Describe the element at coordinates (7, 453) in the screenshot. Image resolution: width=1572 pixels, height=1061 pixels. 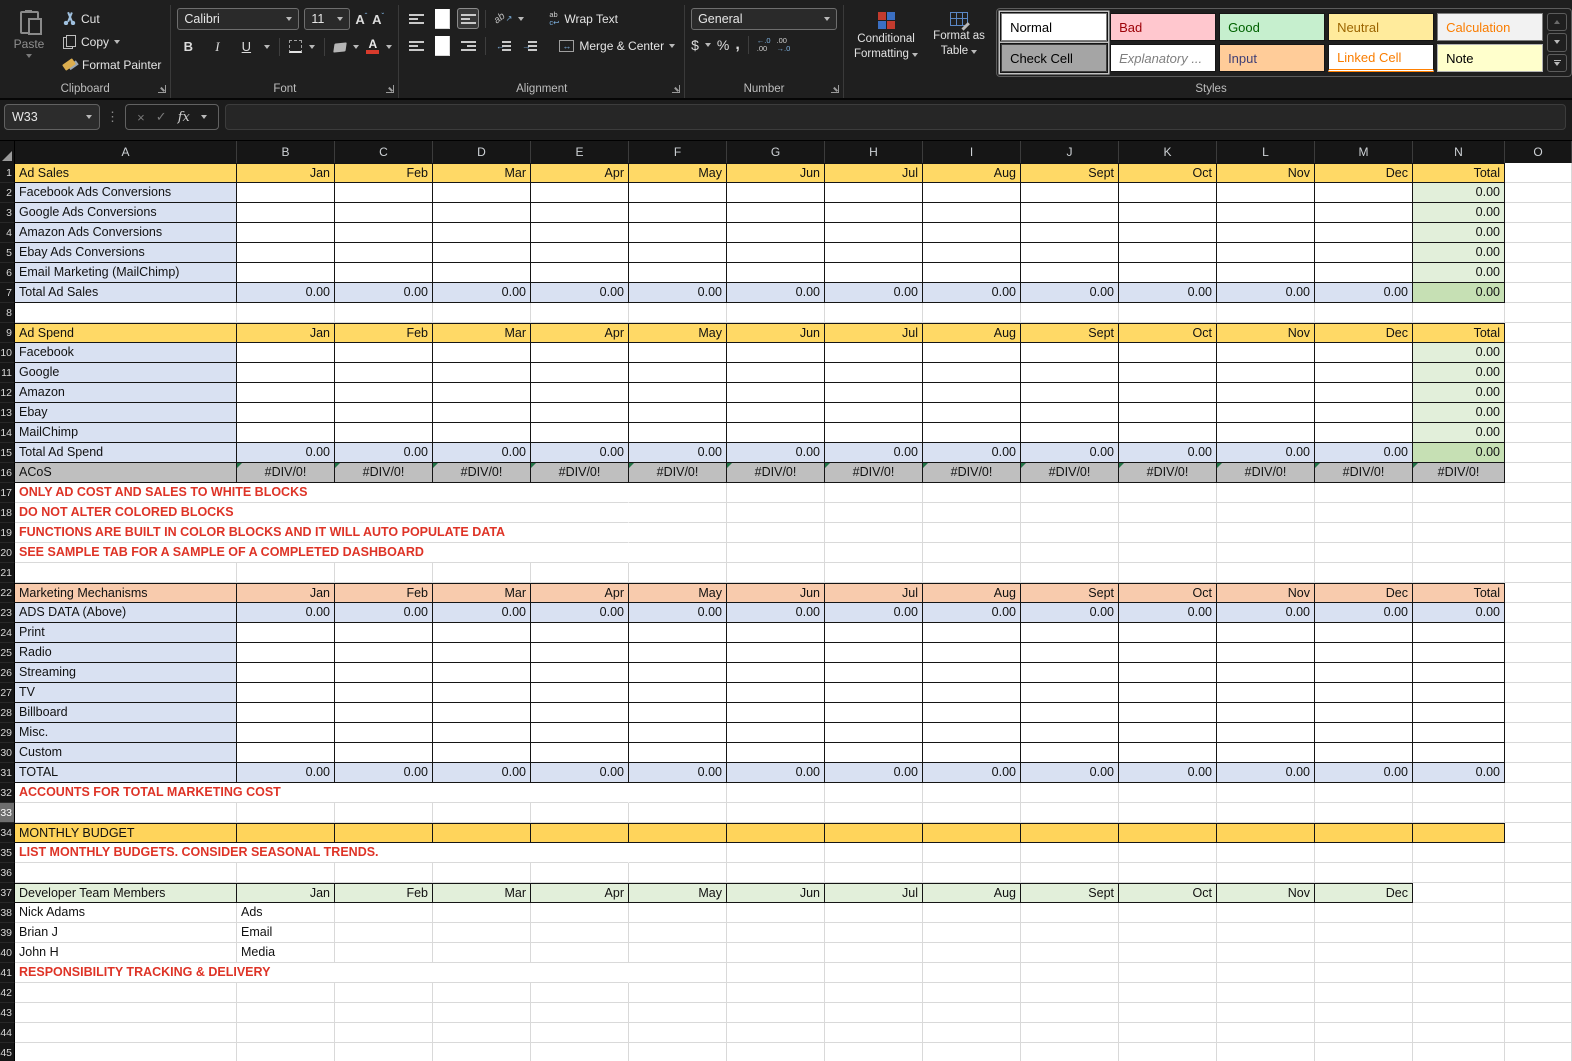
I see `row-header-15: 15` at that location.